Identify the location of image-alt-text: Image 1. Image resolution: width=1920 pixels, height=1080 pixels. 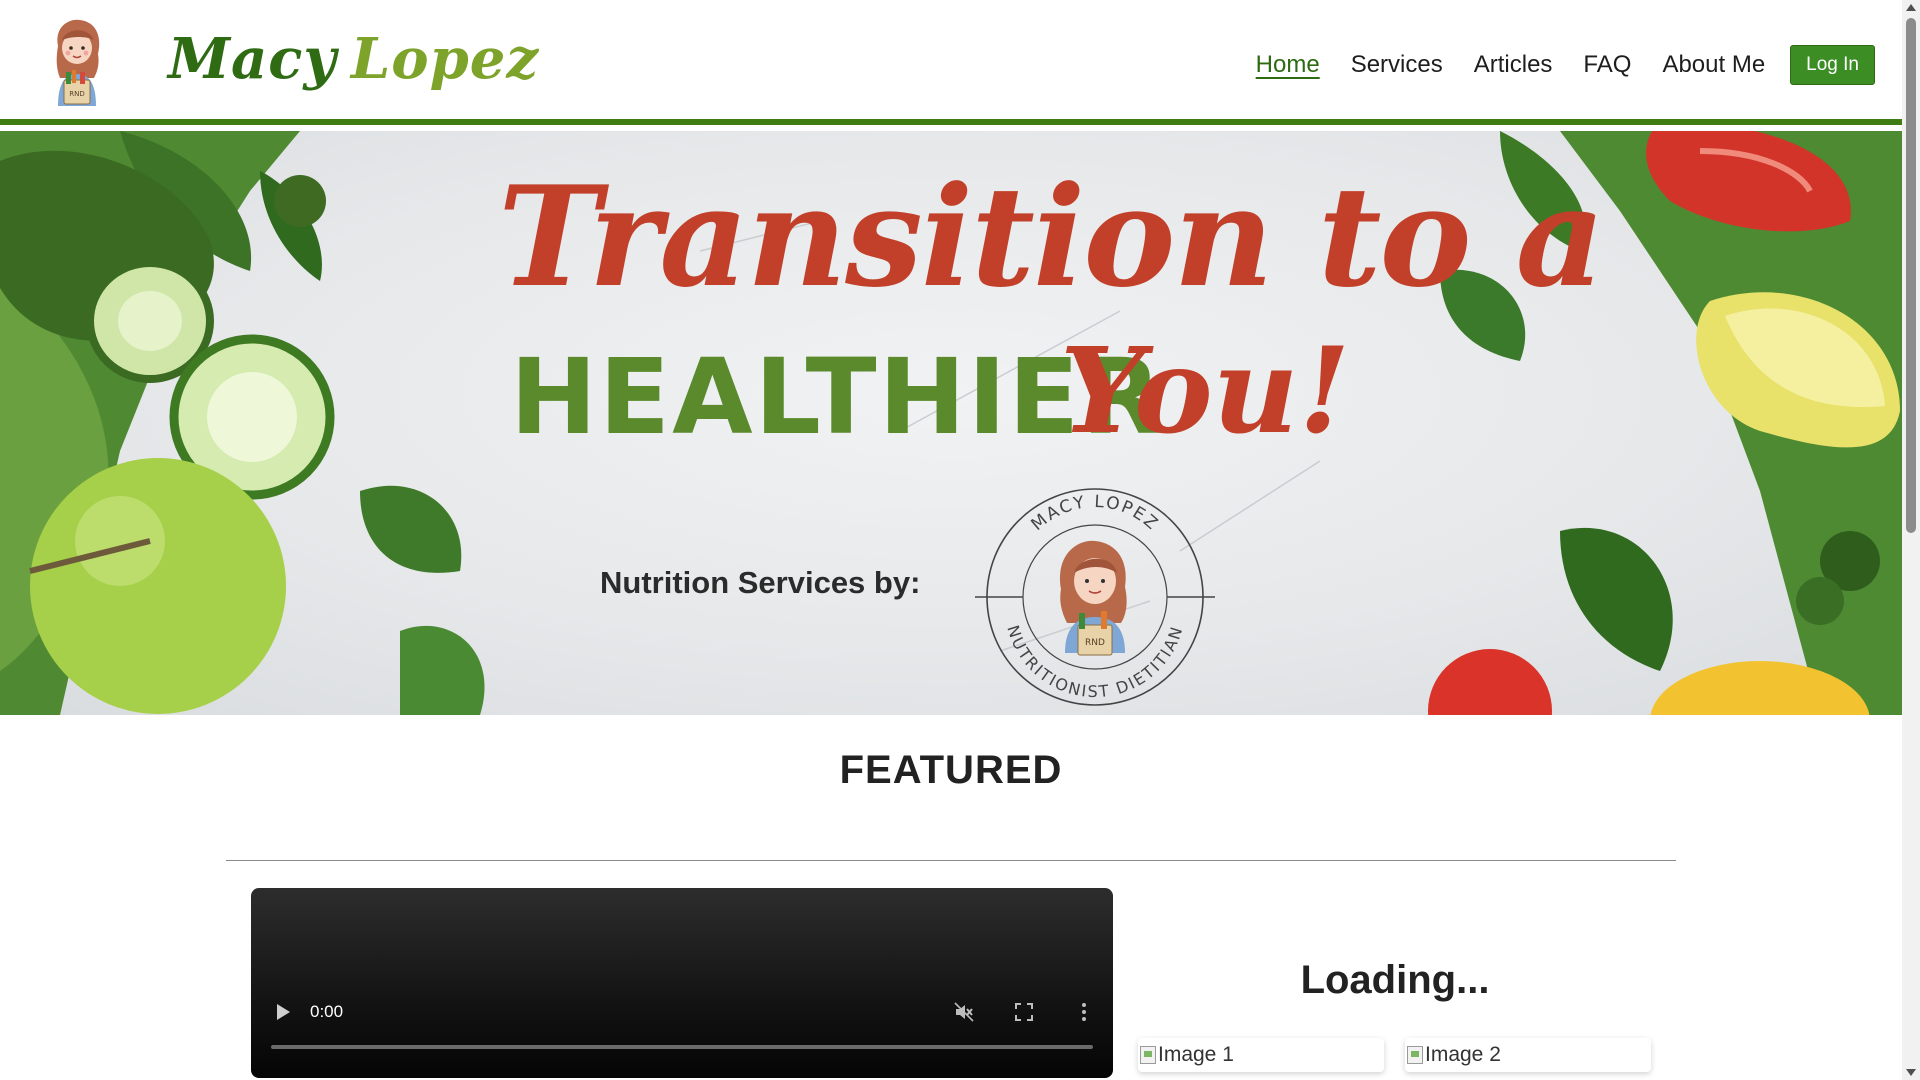
(1196, 1054).